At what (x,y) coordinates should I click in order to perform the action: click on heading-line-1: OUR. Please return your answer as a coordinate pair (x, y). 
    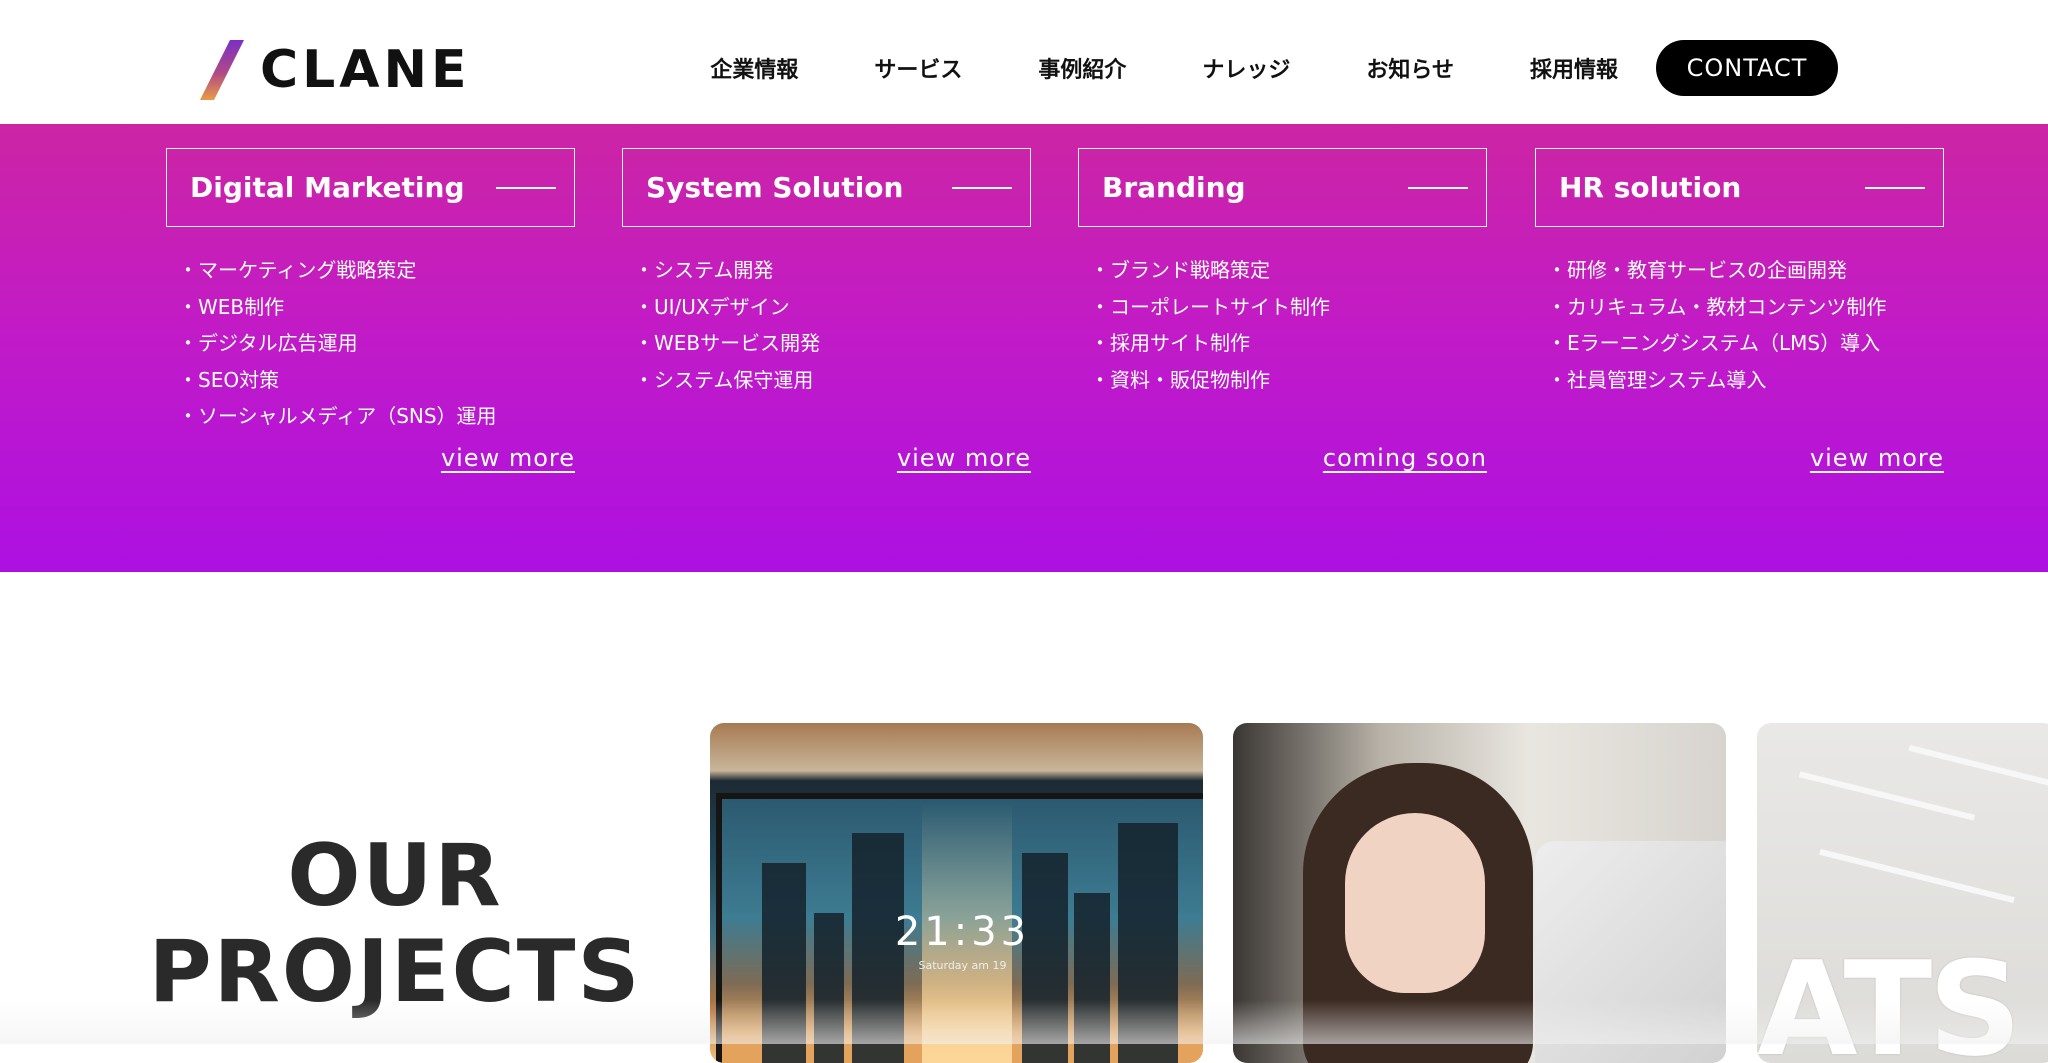
    Looking at the image, I should click on (395, 876).